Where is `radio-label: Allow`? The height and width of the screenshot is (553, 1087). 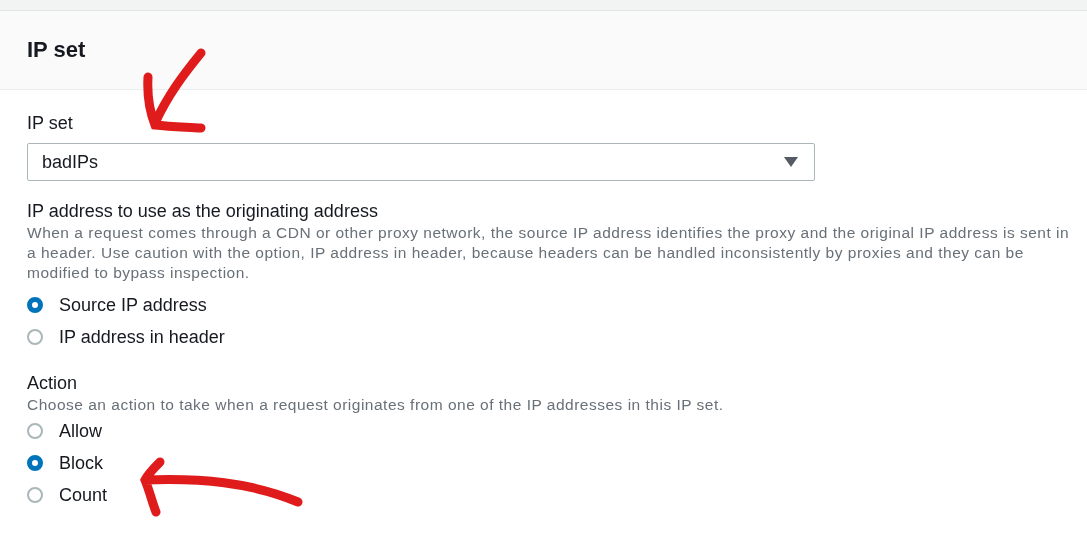 radio-label: Allow is located at coordinates (80, 431).